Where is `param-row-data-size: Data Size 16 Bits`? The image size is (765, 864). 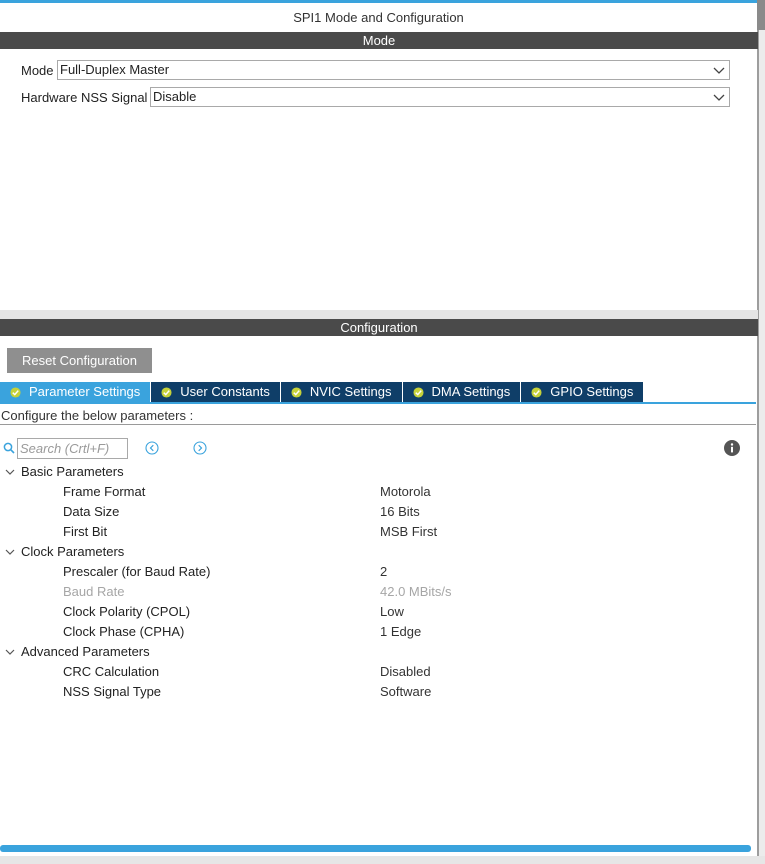 param-row-data-size: Data Size 16 Bits is located at coordinates (378, 512).